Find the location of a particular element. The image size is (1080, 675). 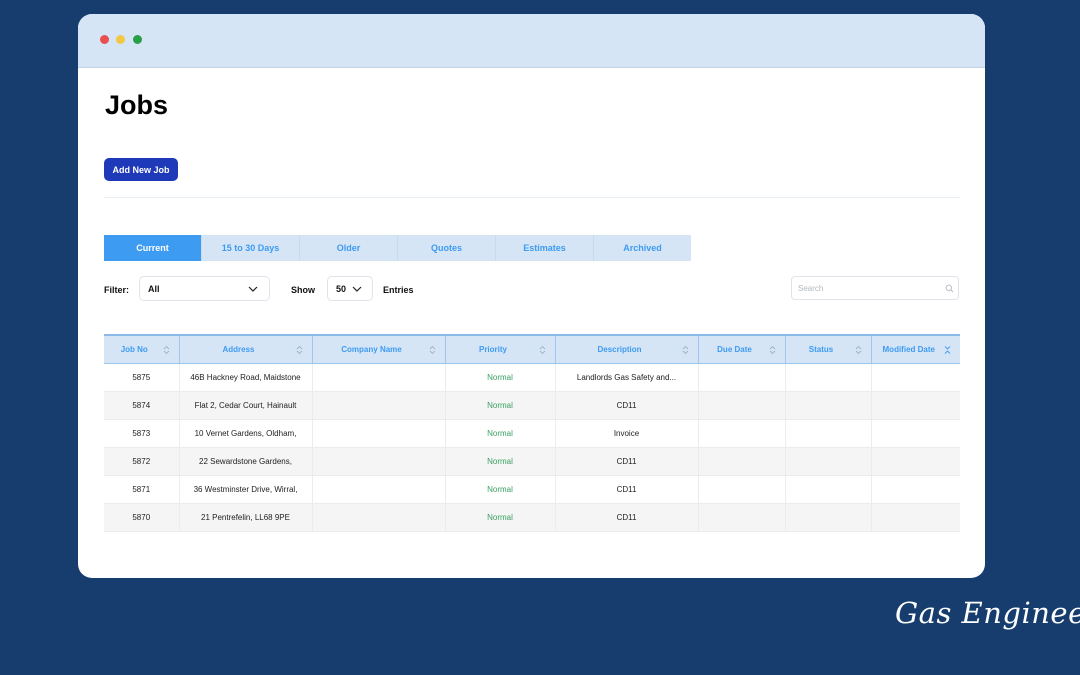

column-header-description: Description is located at coordinates (626, 349).